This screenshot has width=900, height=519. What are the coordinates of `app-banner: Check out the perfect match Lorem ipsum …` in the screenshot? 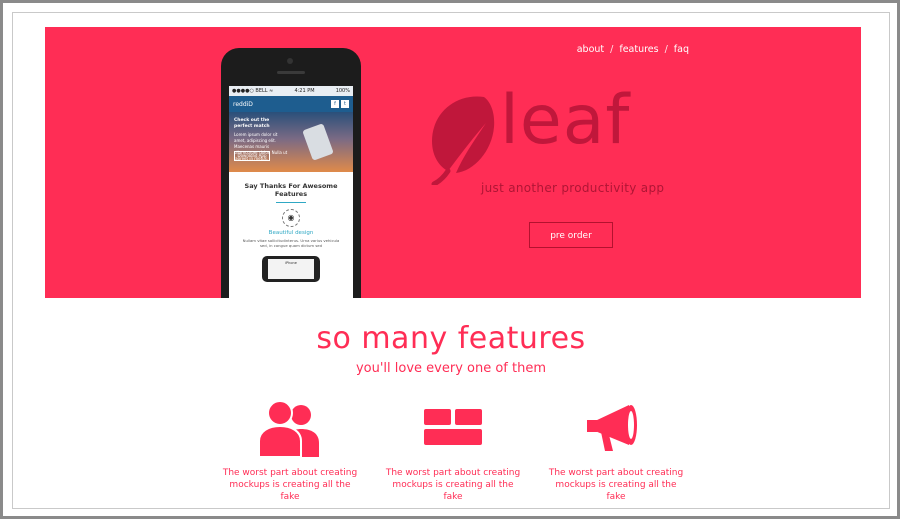 It's located at (291, 142).